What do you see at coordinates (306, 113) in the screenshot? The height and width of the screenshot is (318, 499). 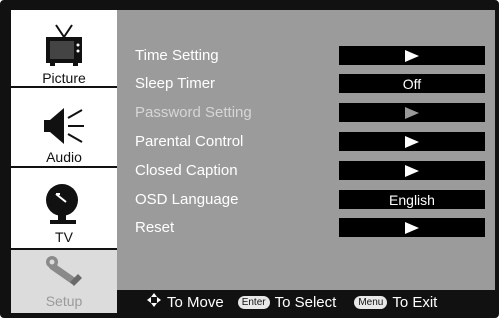 I see `menu-item-password-setting: Password Setting` at bounding box center [306, 113].